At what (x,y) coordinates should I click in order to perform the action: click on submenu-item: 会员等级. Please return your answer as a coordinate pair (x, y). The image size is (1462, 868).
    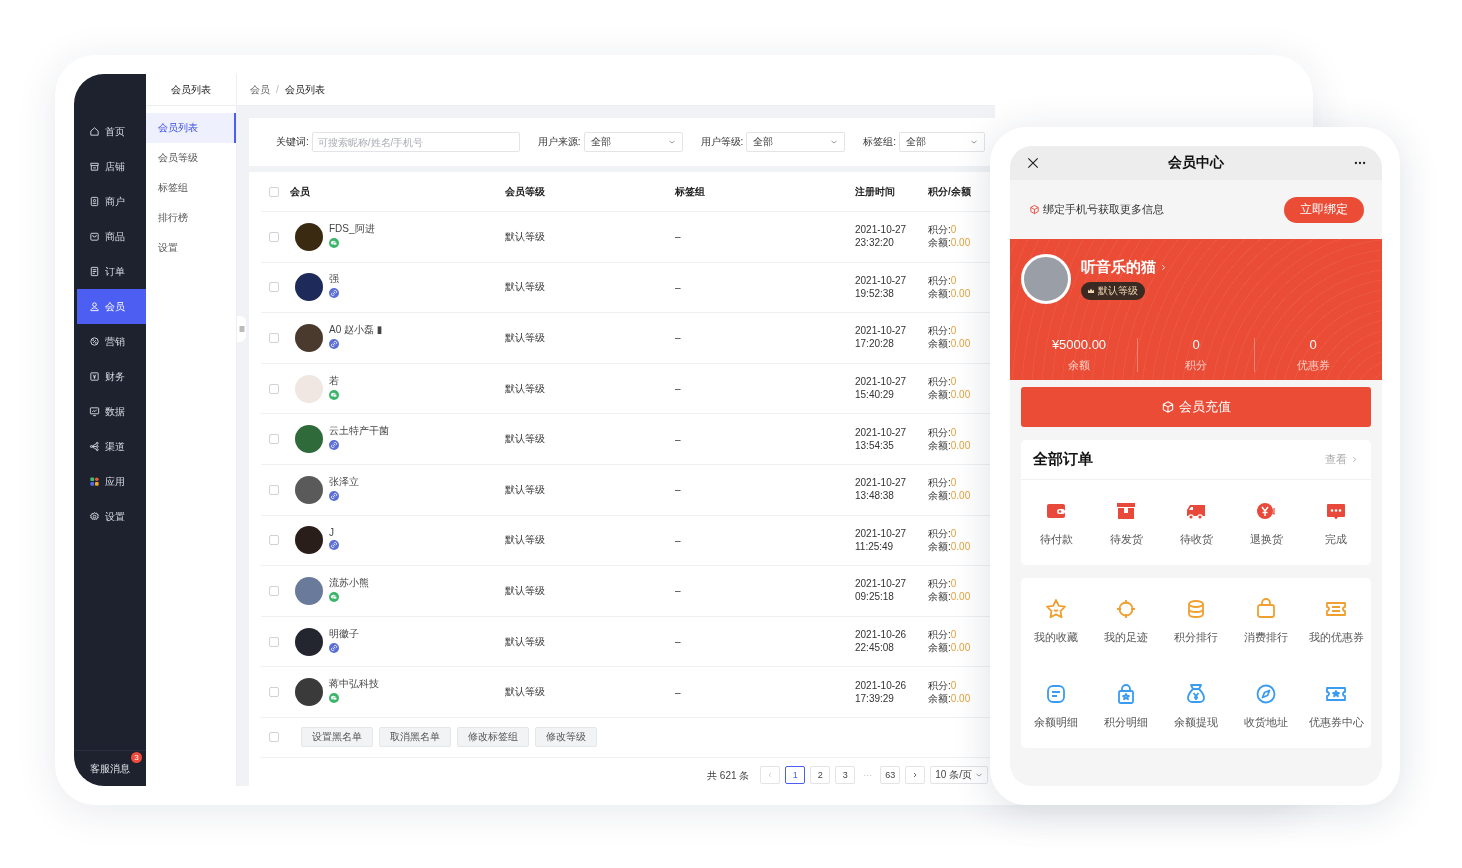
    Looking at the image, I should click on (191, 158).